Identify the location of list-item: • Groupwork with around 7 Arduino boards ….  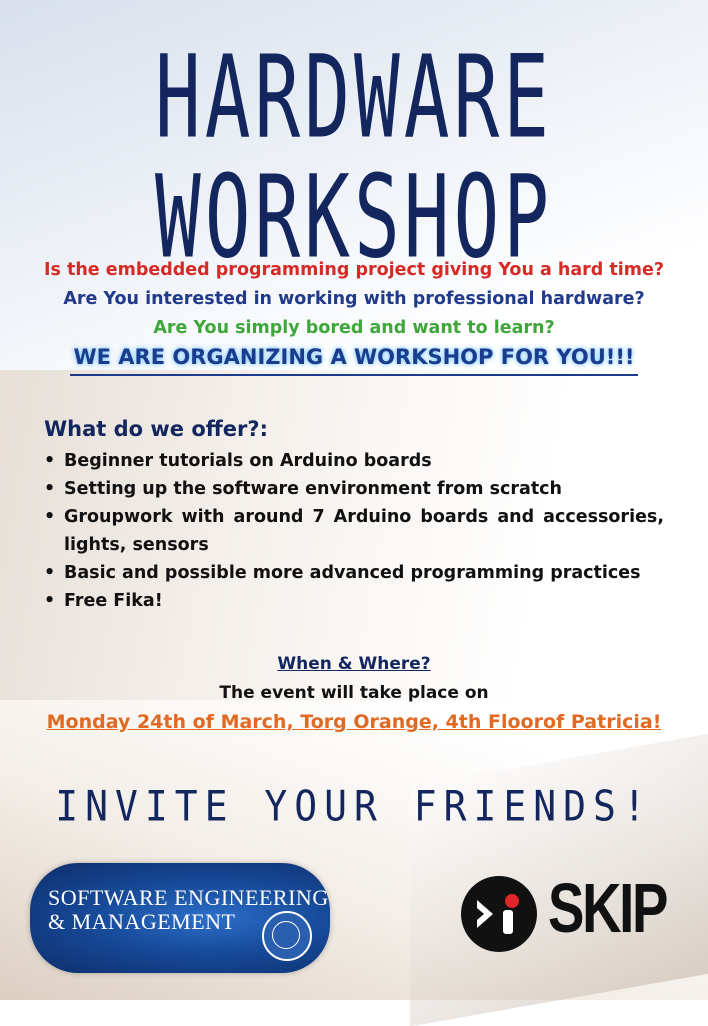
(354, 531).